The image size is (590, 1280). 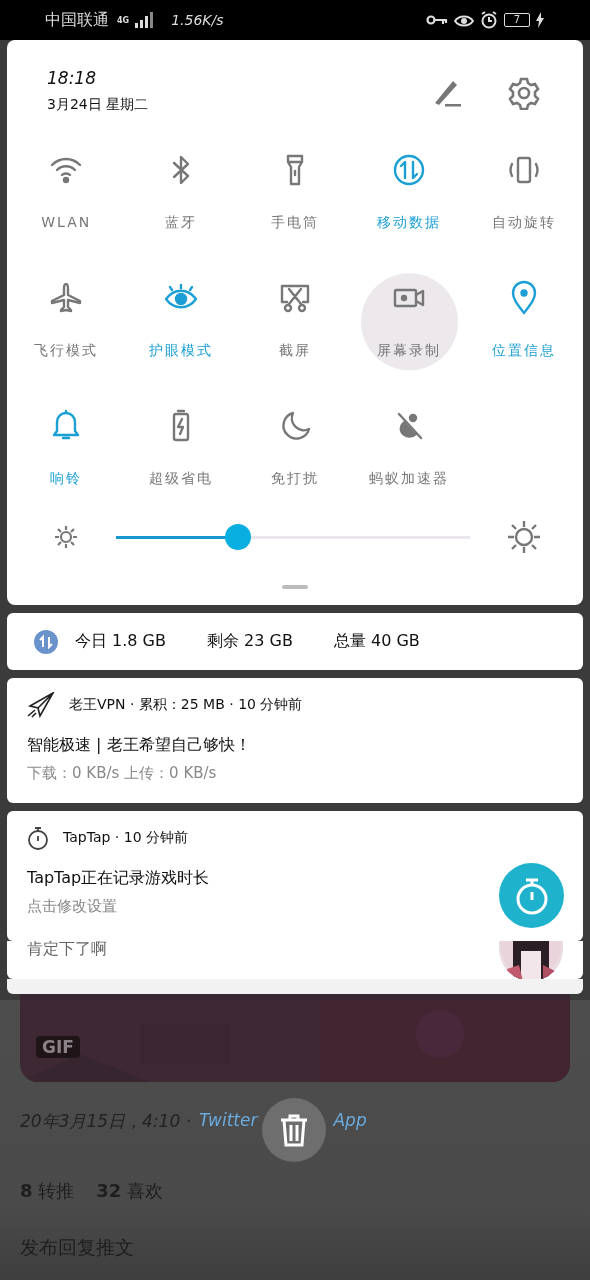 I want to click on notification-title: TapTap正在记录游戏时长, so click(x=119, y=878).